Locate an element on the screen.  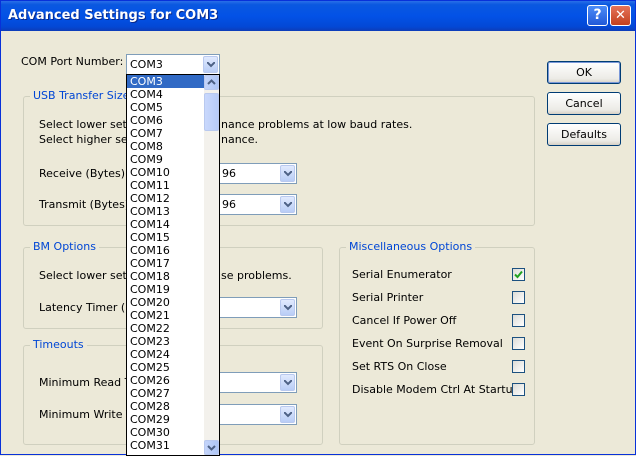
com-port-option: COM8 is located at coordinates (166, 146).